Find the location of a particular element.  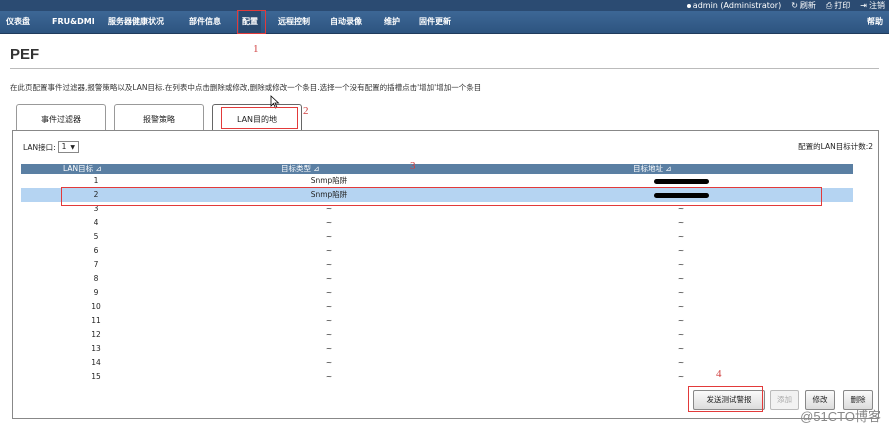

nav-help: 帮助 is located at coordinates (875, 22).